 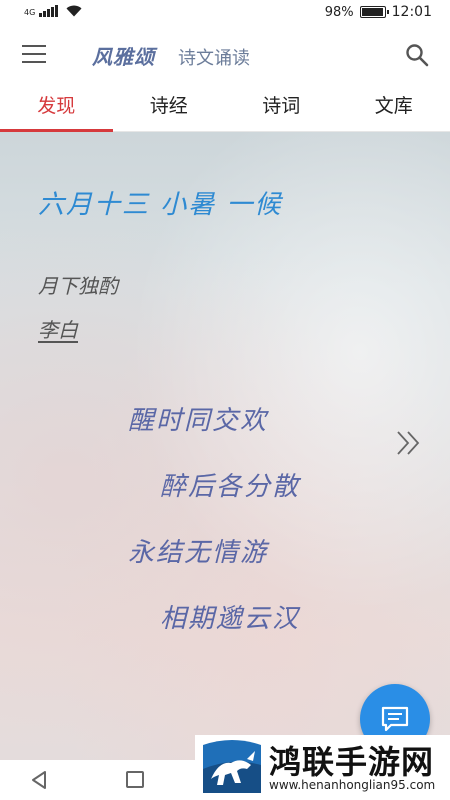 I want to click on poem-author-link: 李白, so click(x=58, y=328).